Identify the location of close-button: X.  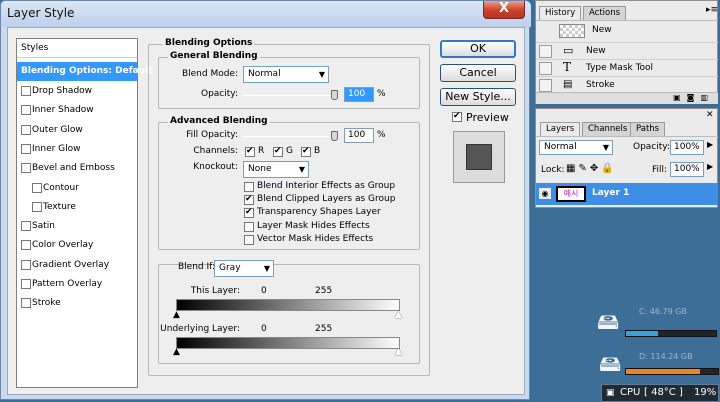
(504, 10).